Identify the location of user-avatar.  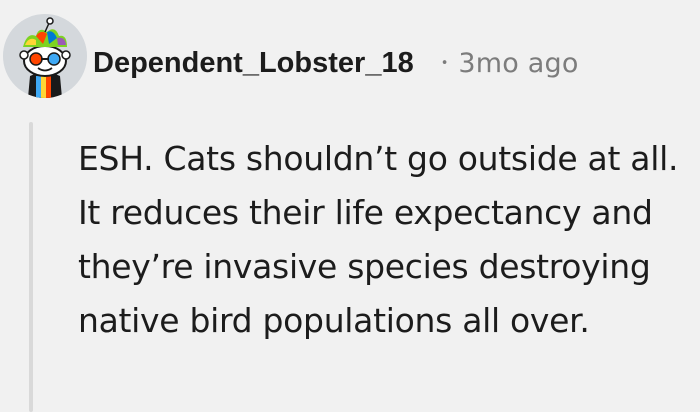
(45, 56).